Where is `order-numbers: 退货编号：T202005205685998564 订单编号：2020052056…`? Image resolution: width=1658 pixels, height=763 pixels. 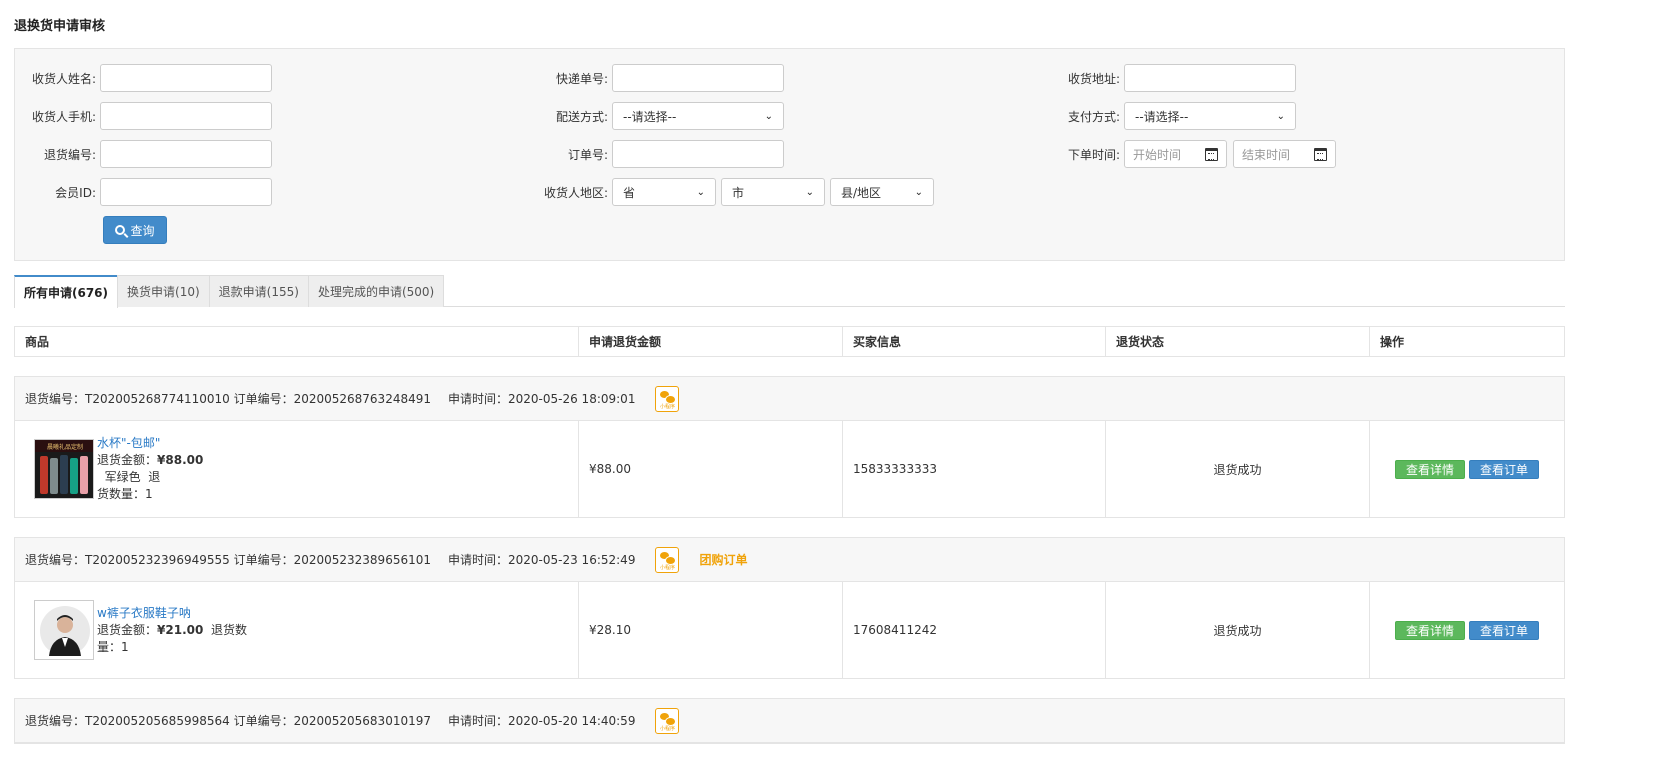 order-numbers: 退货编号：T202005205685998564 订单编号：2020052056… is located at coordinates (228, 721).